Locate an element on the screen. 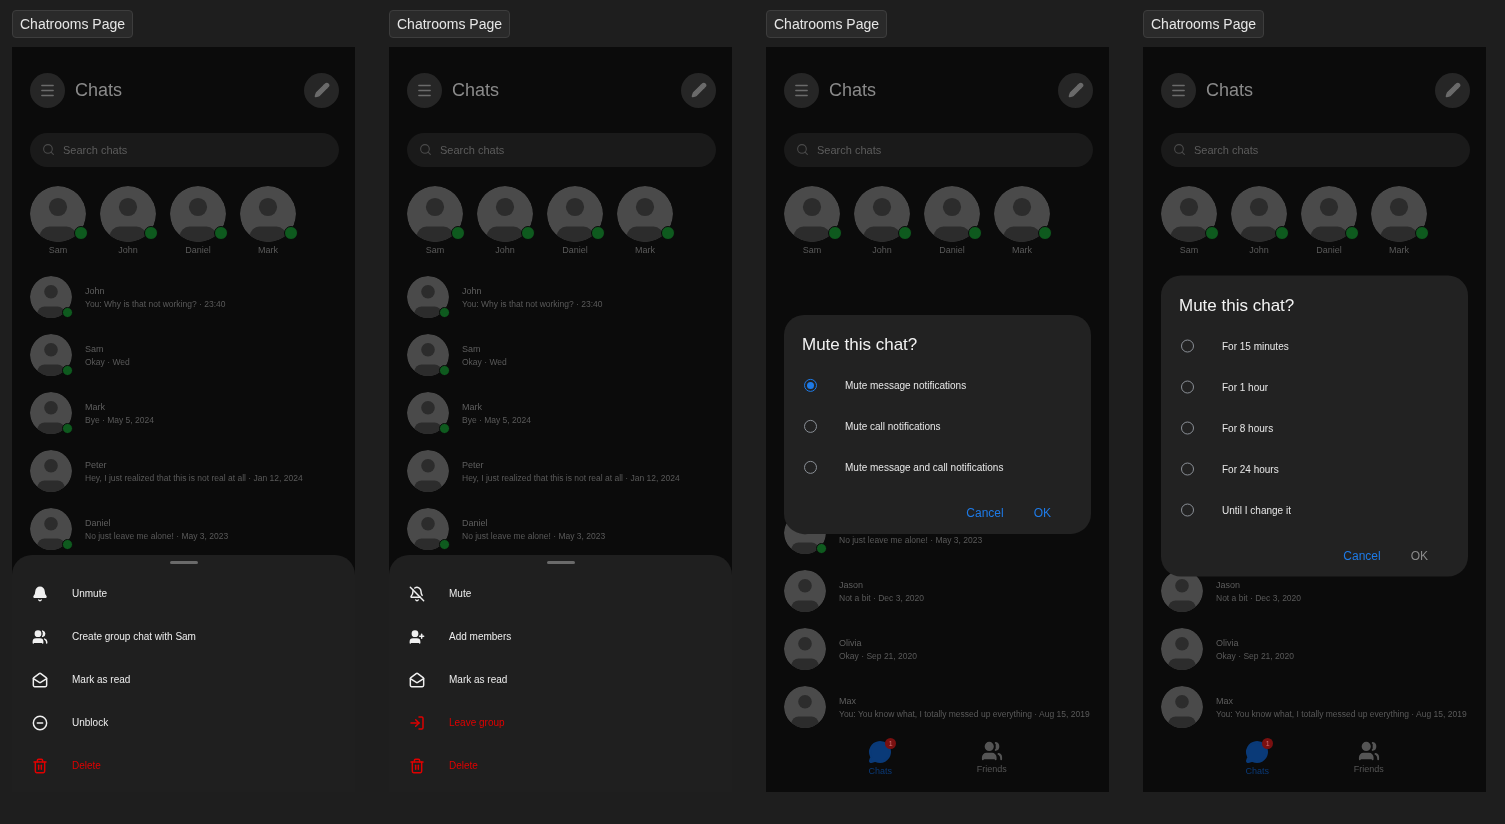 The width and height of the screenshot is (1505, 824). message-preview: Bye · May 5, 2024 is located at coordinates (496, 420).